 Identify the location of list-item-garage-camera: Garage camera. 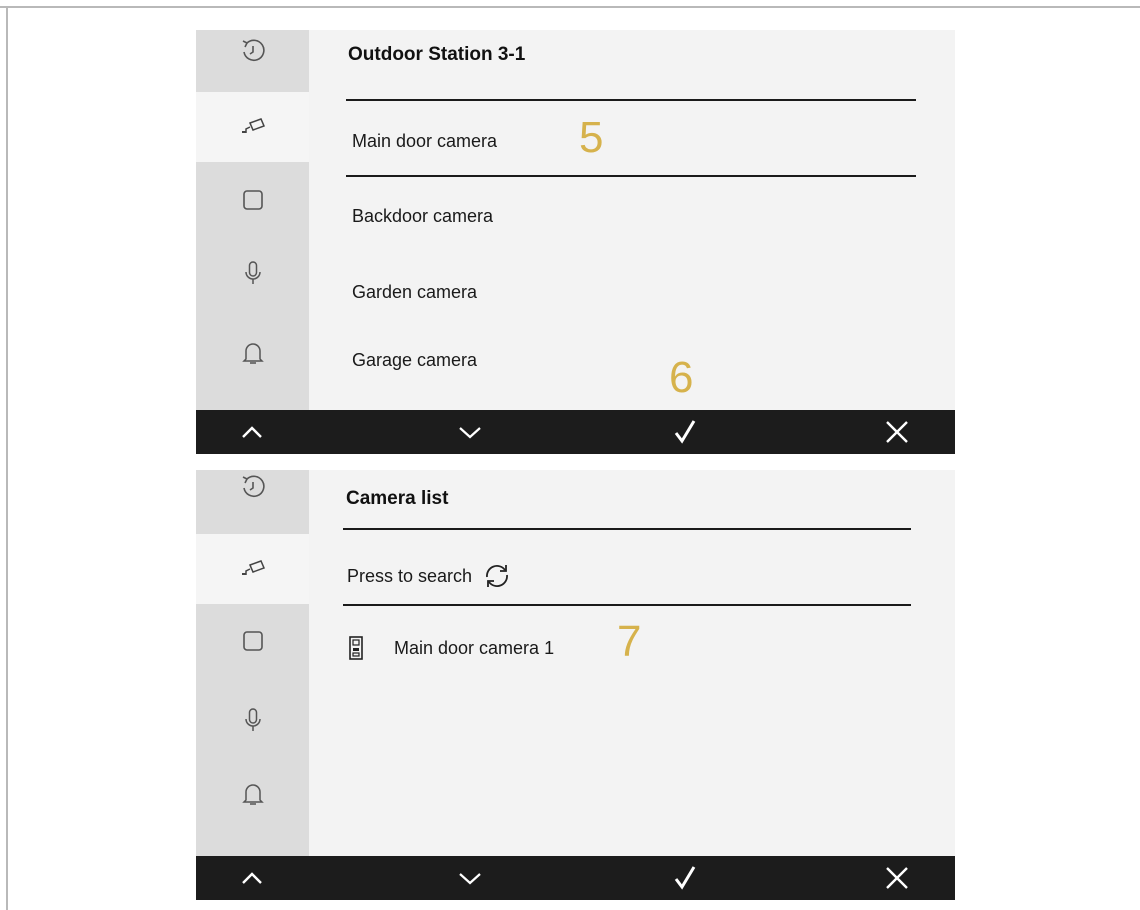
(414, 360).